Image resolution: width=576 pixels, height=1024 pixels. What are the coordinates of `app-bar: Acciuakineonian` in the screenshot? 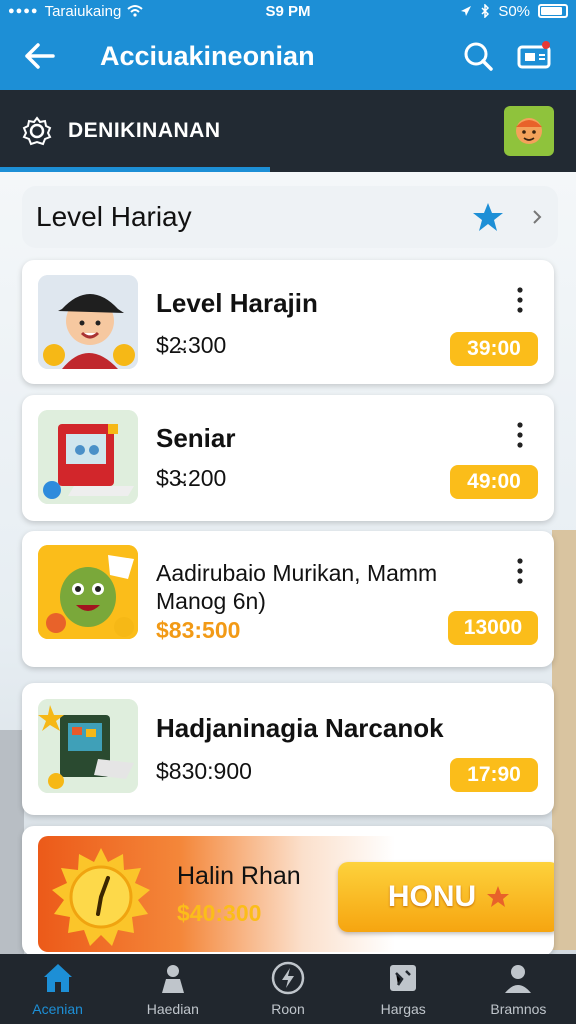 It's located at (288, 56).